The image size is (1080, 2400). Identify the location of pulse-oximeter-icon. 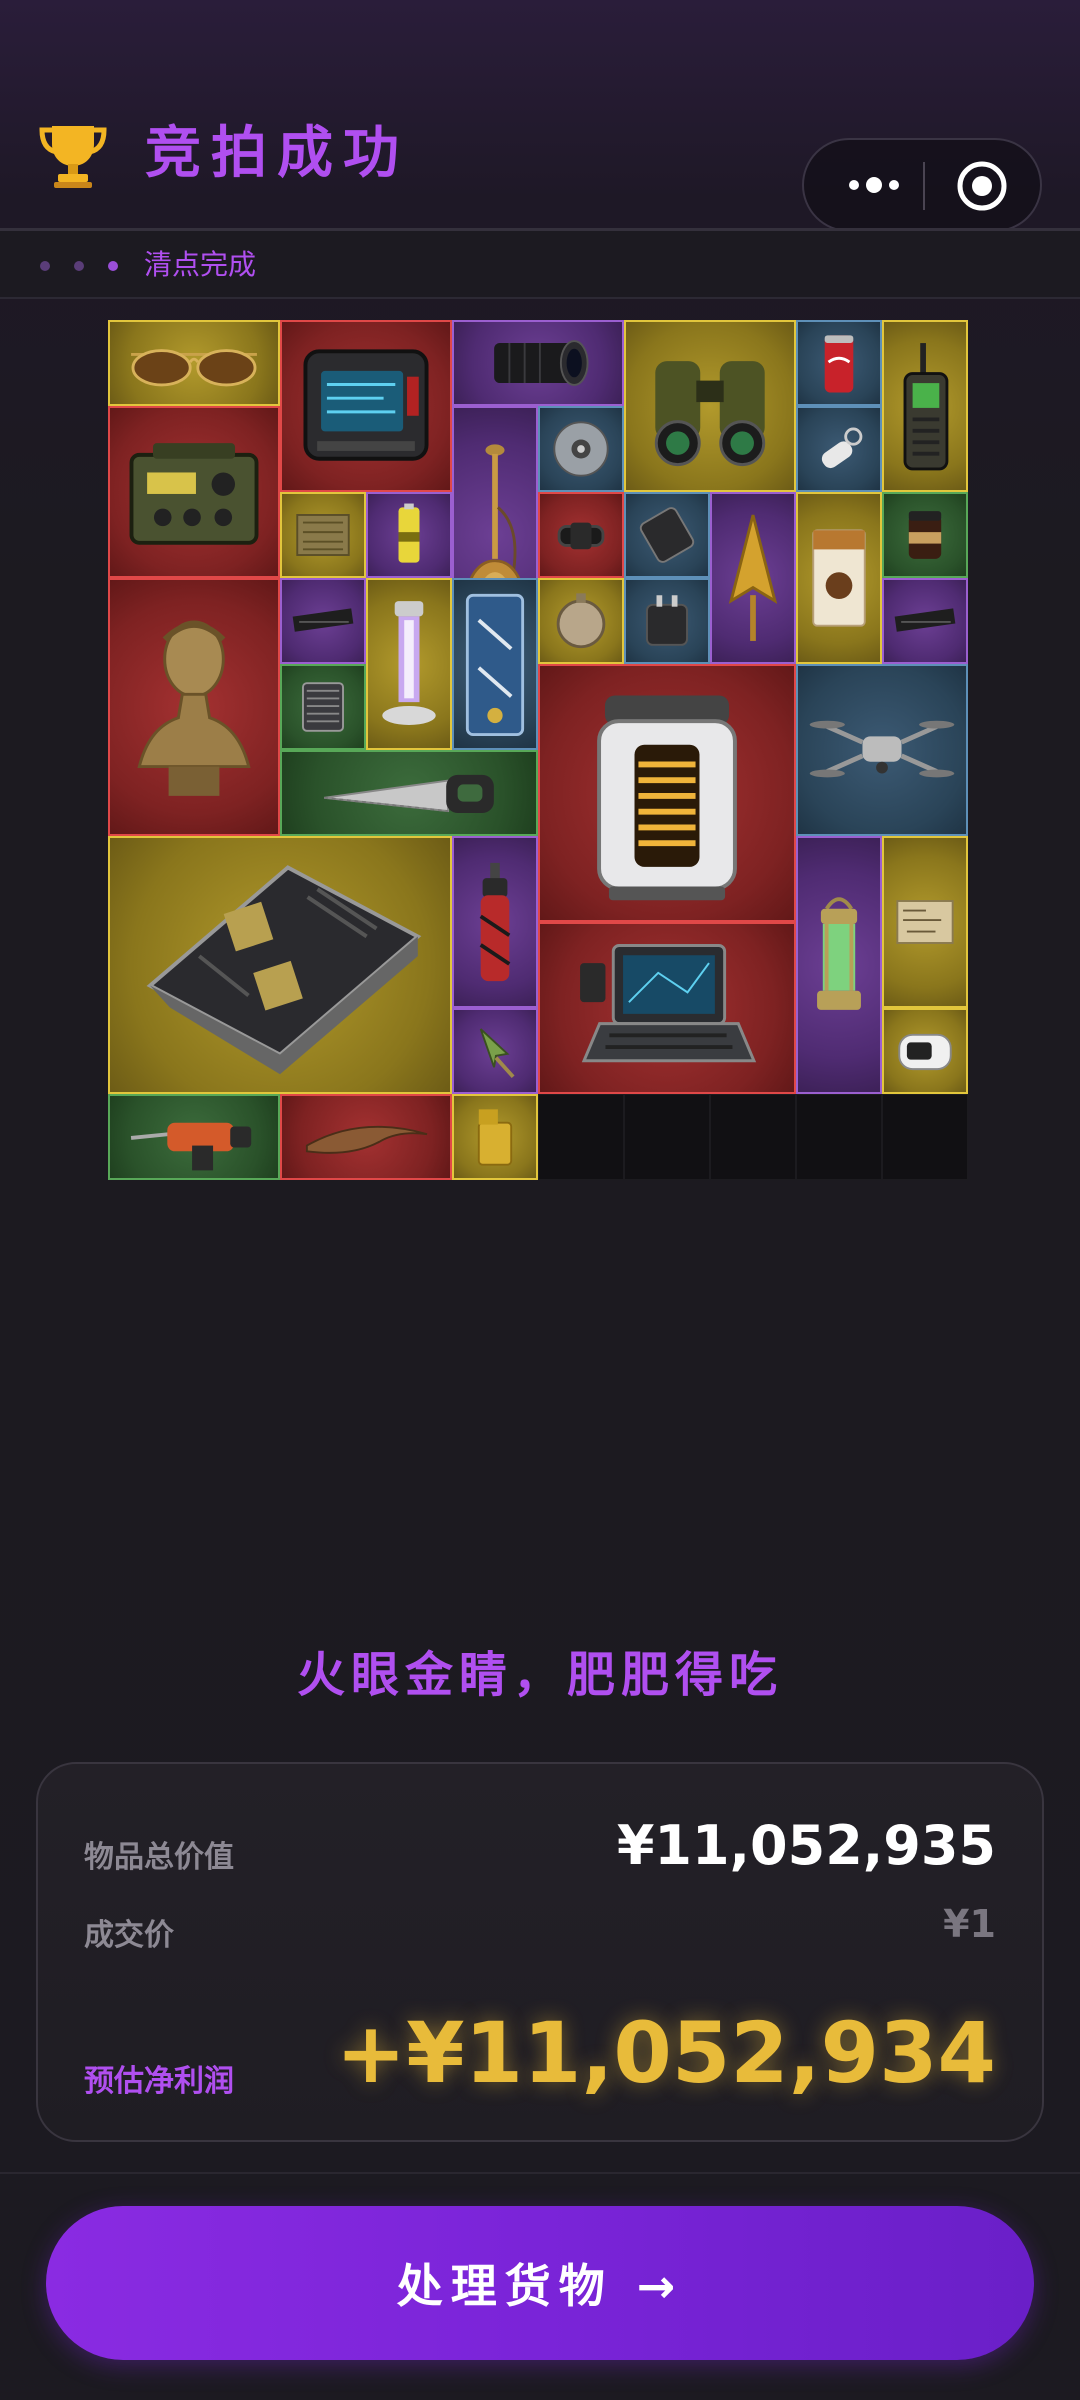
(925, 1052).